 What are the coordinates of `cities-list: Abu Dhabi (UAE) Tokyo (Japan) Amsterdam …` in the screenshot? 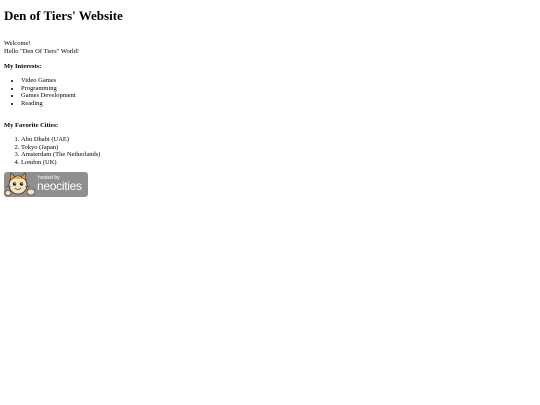 It's located at (270, 151).